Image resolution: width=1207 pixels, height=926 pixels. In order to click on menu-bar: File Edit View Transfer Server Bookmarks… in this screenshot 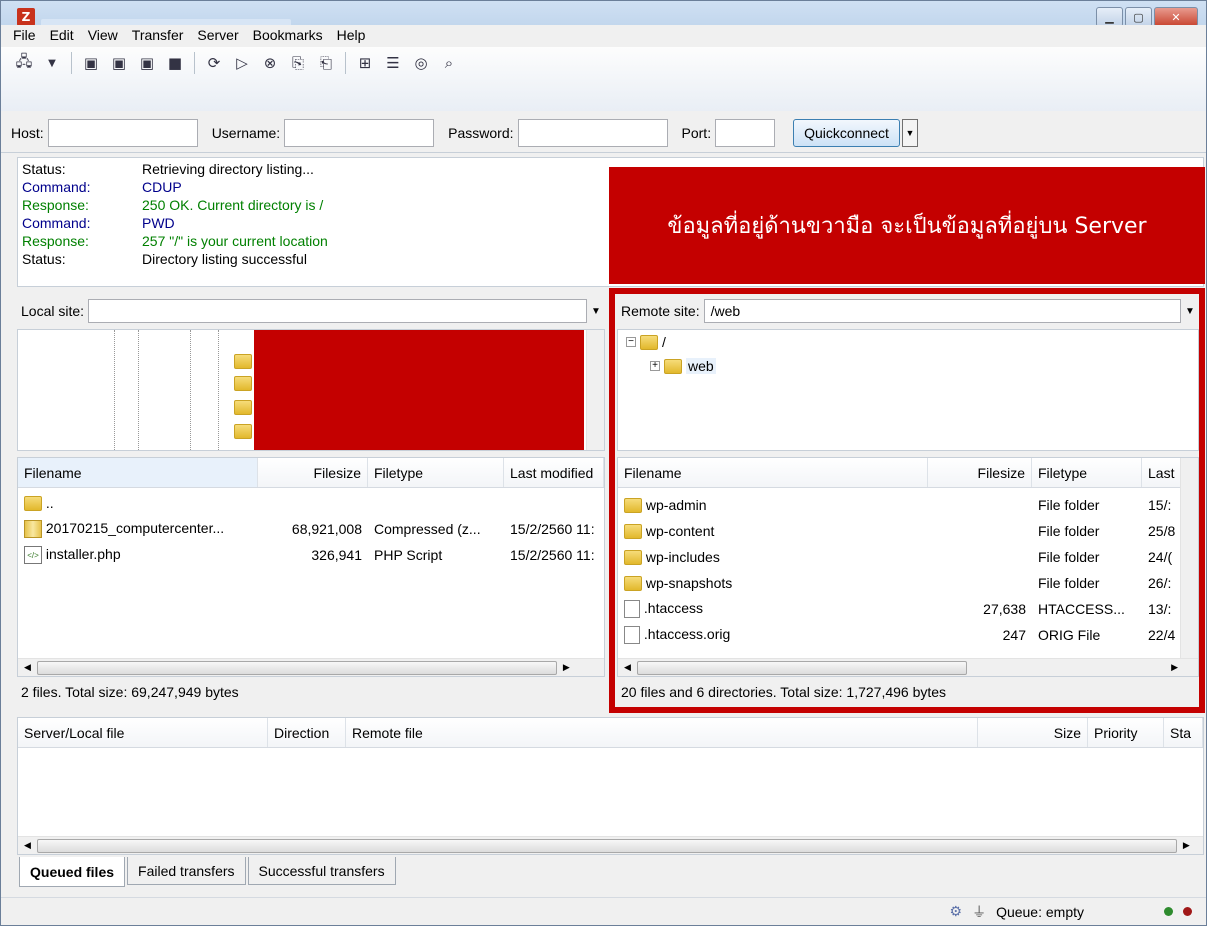, I will do `click(603, 35)`.